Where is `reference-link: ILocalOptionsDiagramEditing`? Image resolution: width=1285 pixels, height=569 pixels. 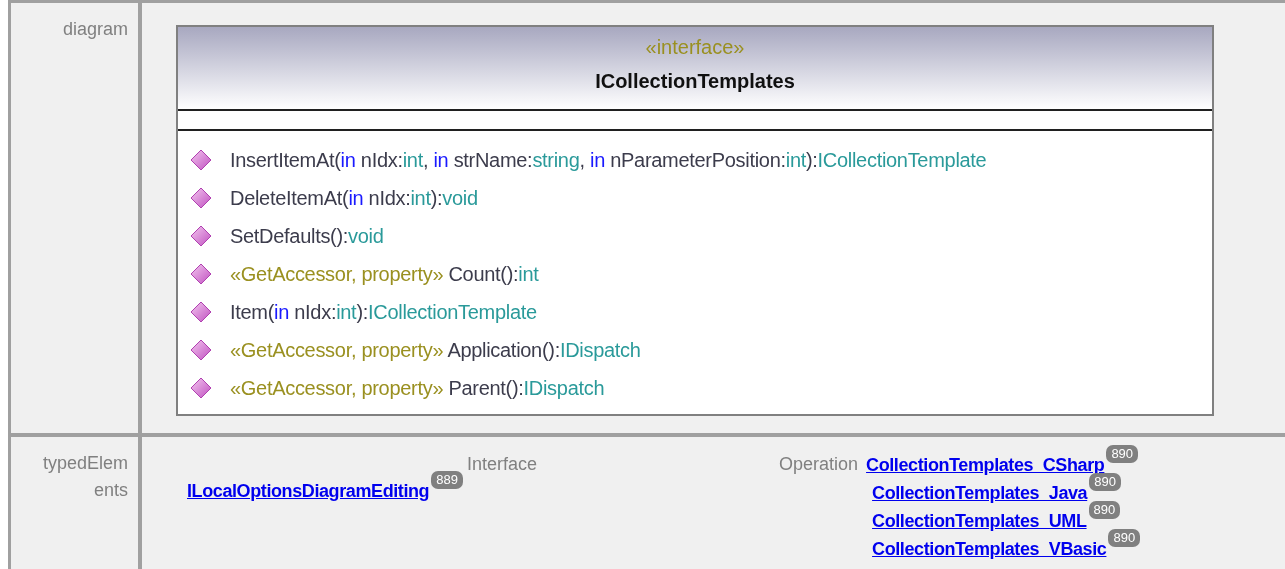 reference-link: ILocalOptionsDiagramEditing is located at coordinates (308, 491).